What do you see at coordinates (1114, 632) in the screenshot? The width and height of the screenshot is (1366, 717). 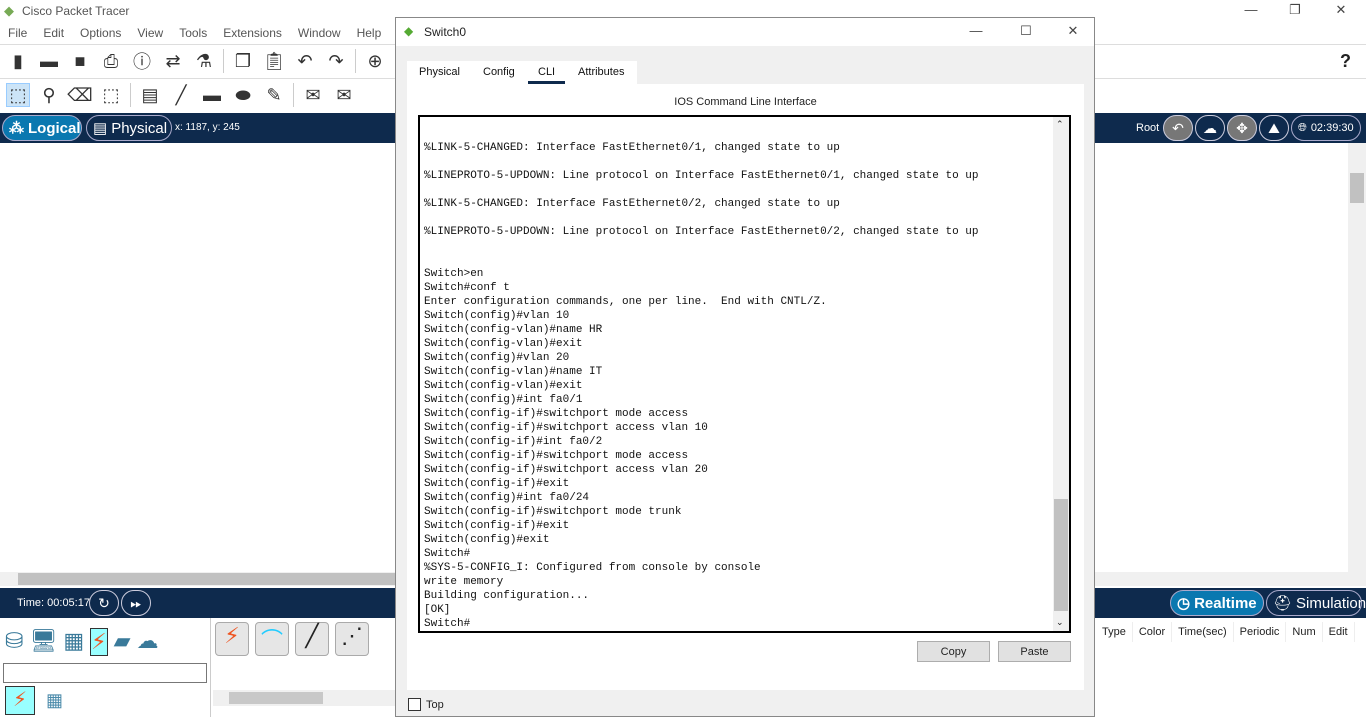 I see `col-type: Type` at bounding box center [1114, 632].